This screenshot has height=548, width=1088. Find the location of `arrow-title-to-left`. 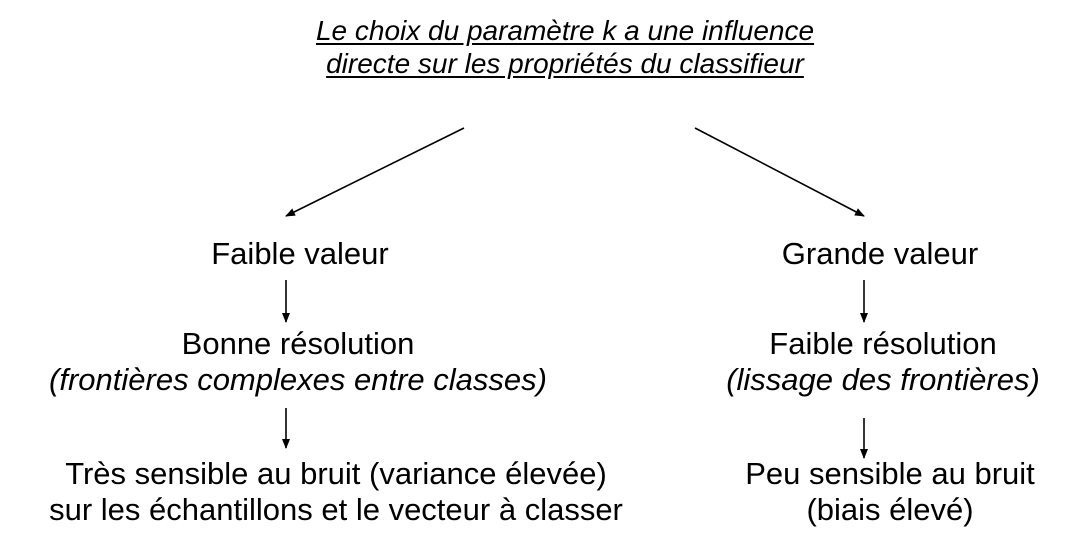

arrow-title-to-left is located at coordinates (375, 172).